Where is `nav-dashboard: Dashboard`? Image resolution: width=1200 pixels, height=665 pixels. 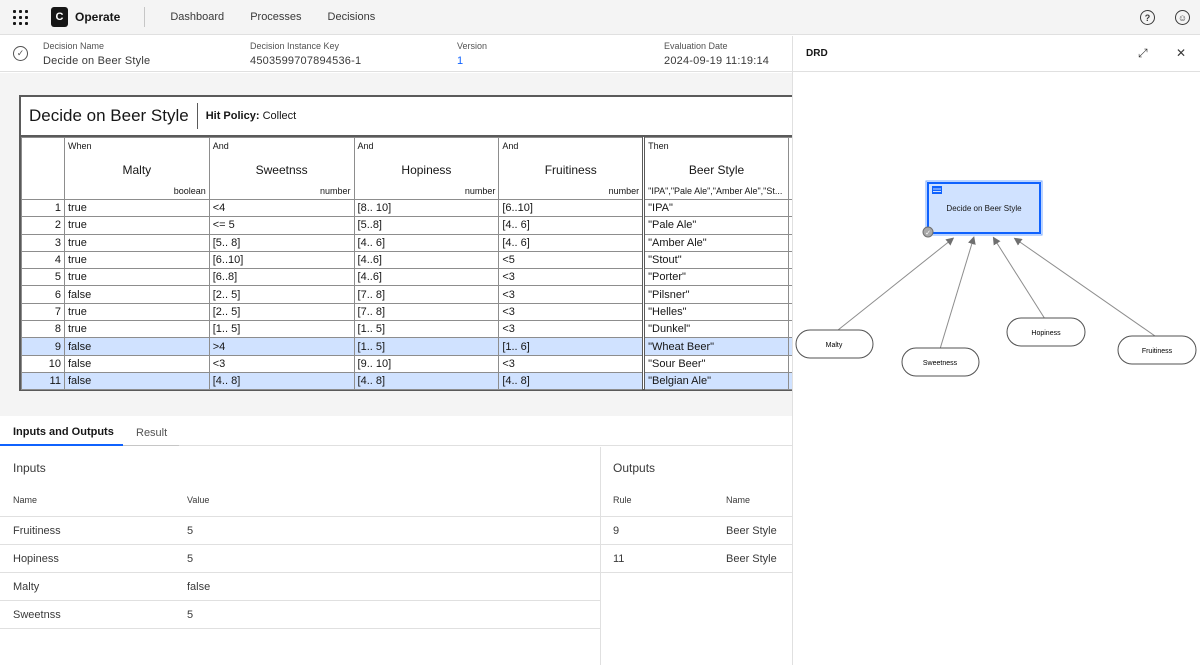 nav-dashboard: Dashboard is located at coordinates (197, 17).